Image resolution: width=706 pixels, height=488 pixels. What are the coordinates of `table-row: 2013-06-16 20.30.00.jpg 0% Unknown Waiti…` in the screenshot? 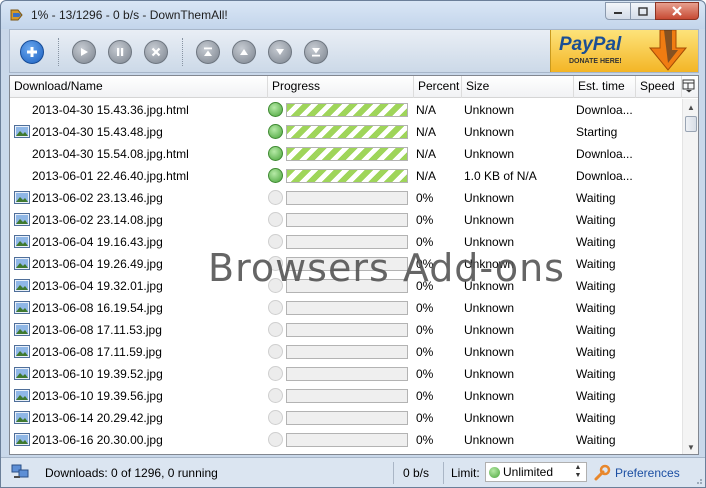 It's located at (346, 440).